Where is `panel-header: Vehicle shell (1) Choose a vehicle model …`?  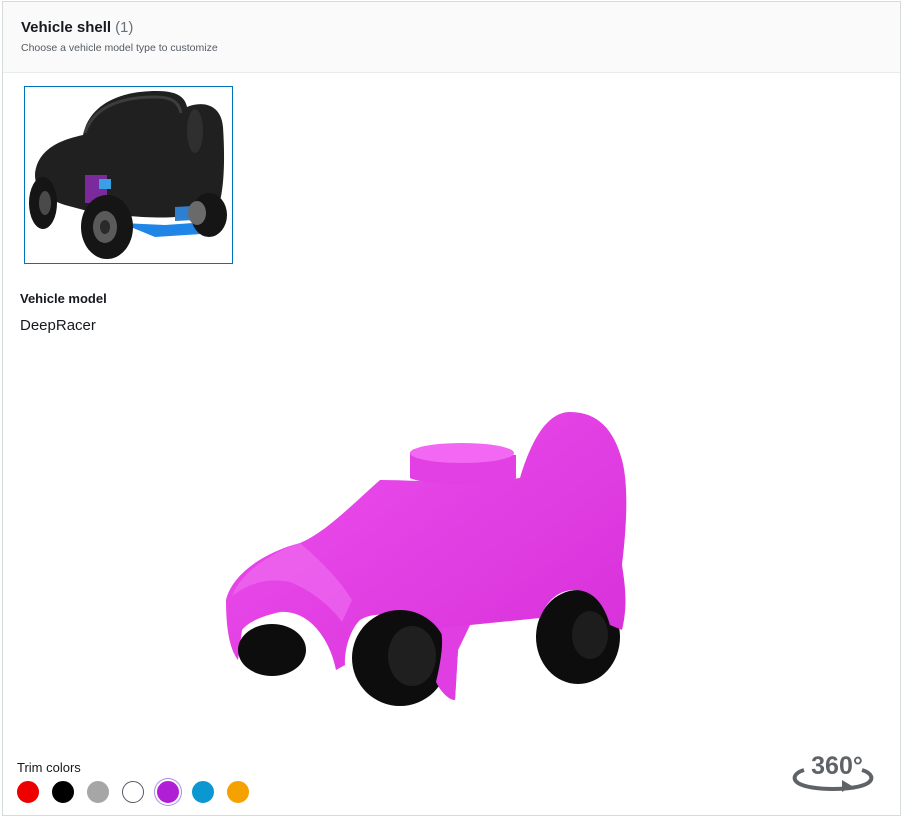
panel-header: Vehicle shell (1) Choose a vehicle model … is located at coordinates (451, 37).